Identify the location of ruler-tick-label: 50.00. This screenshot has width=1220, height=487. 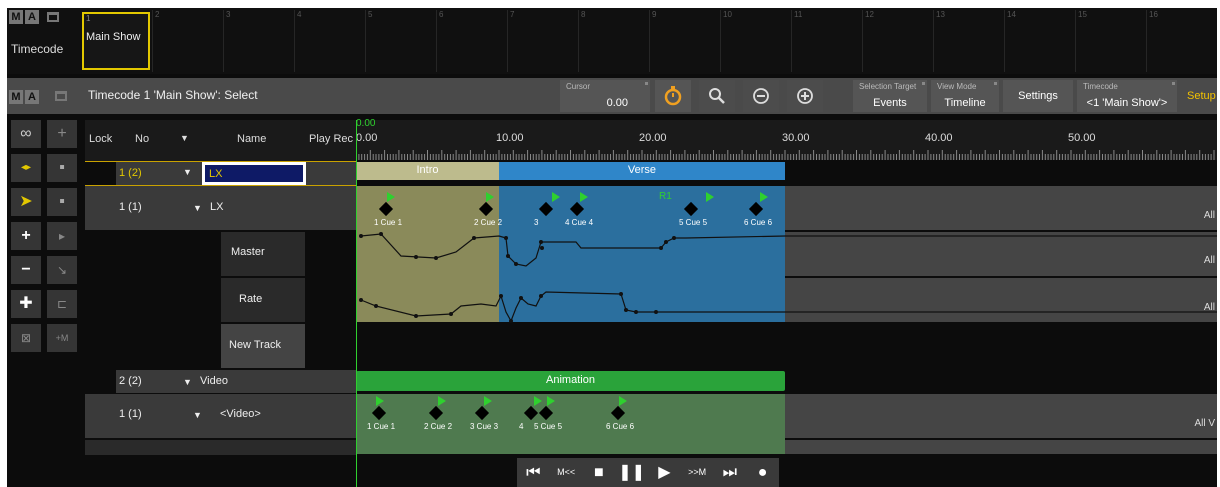
(1082, 138).